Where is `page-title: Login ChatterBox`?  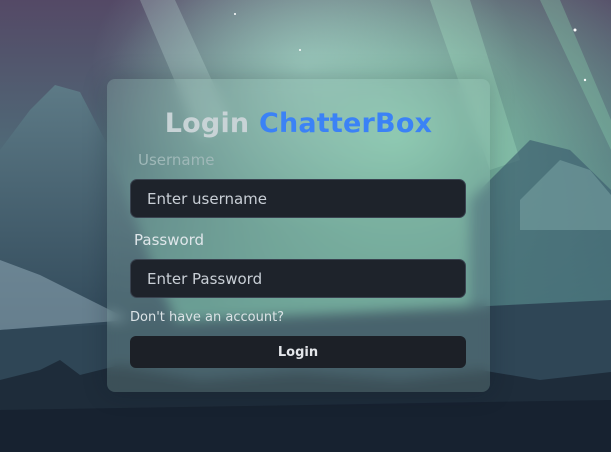 page-title: Login ChatterBox is located at coordinates (298, 124).